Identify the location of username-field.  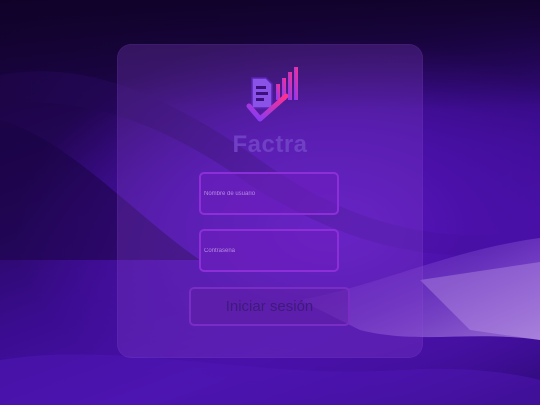
(269, 193).